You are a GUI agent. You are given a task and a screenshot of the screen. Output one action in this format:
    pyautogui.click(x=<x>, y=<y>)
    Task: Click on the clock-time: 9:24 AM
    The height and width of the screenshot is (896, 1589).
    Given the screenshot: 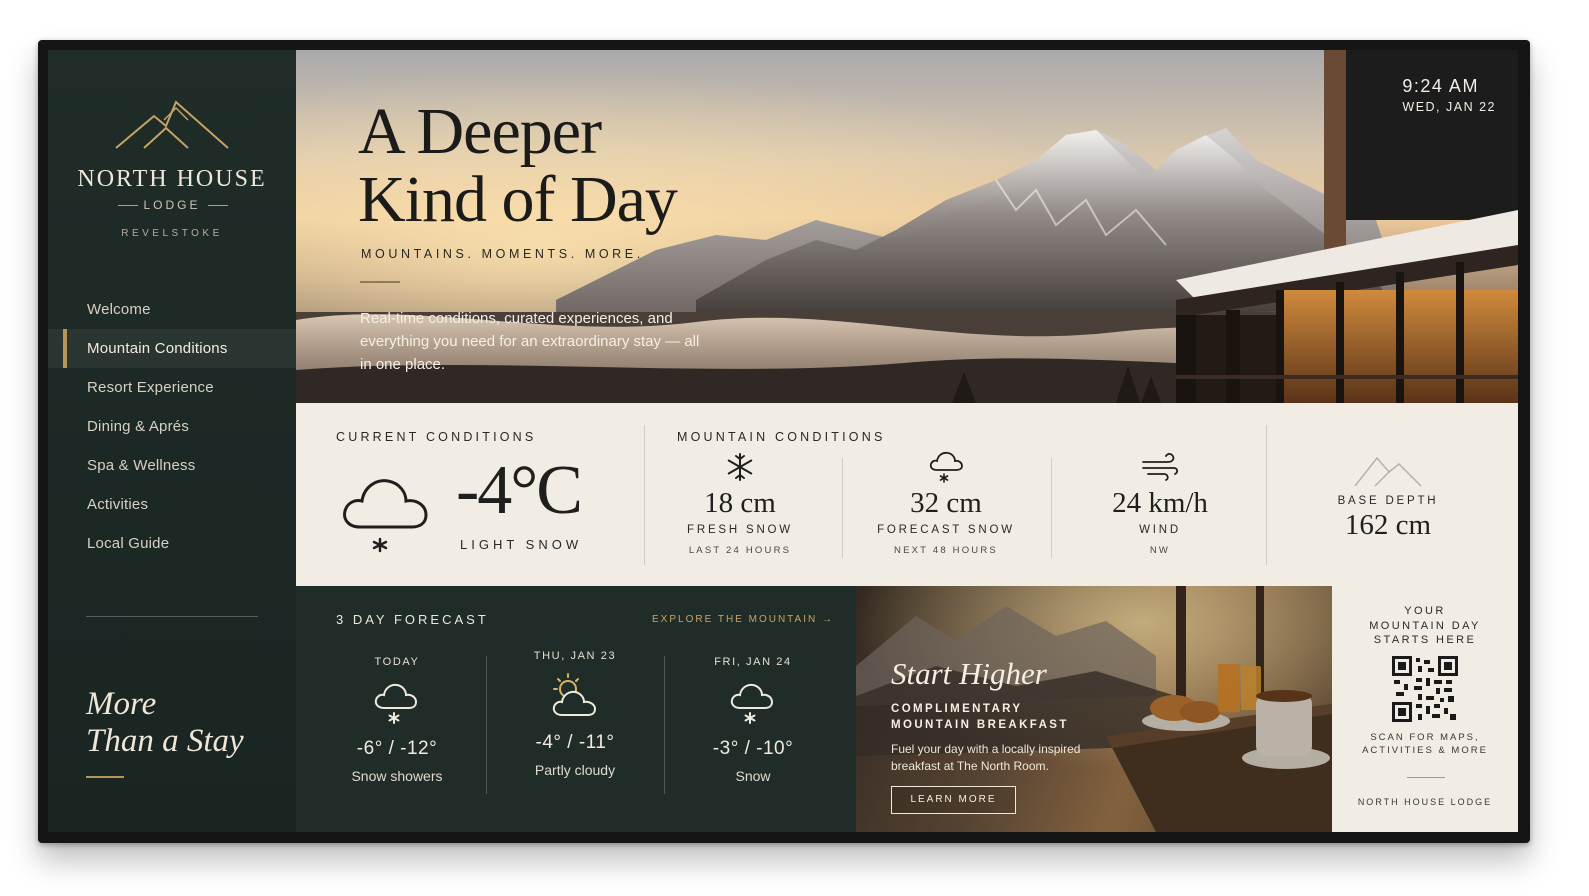 What is the action you would take?
    pyautogui.click(x=1440, y=86)
    